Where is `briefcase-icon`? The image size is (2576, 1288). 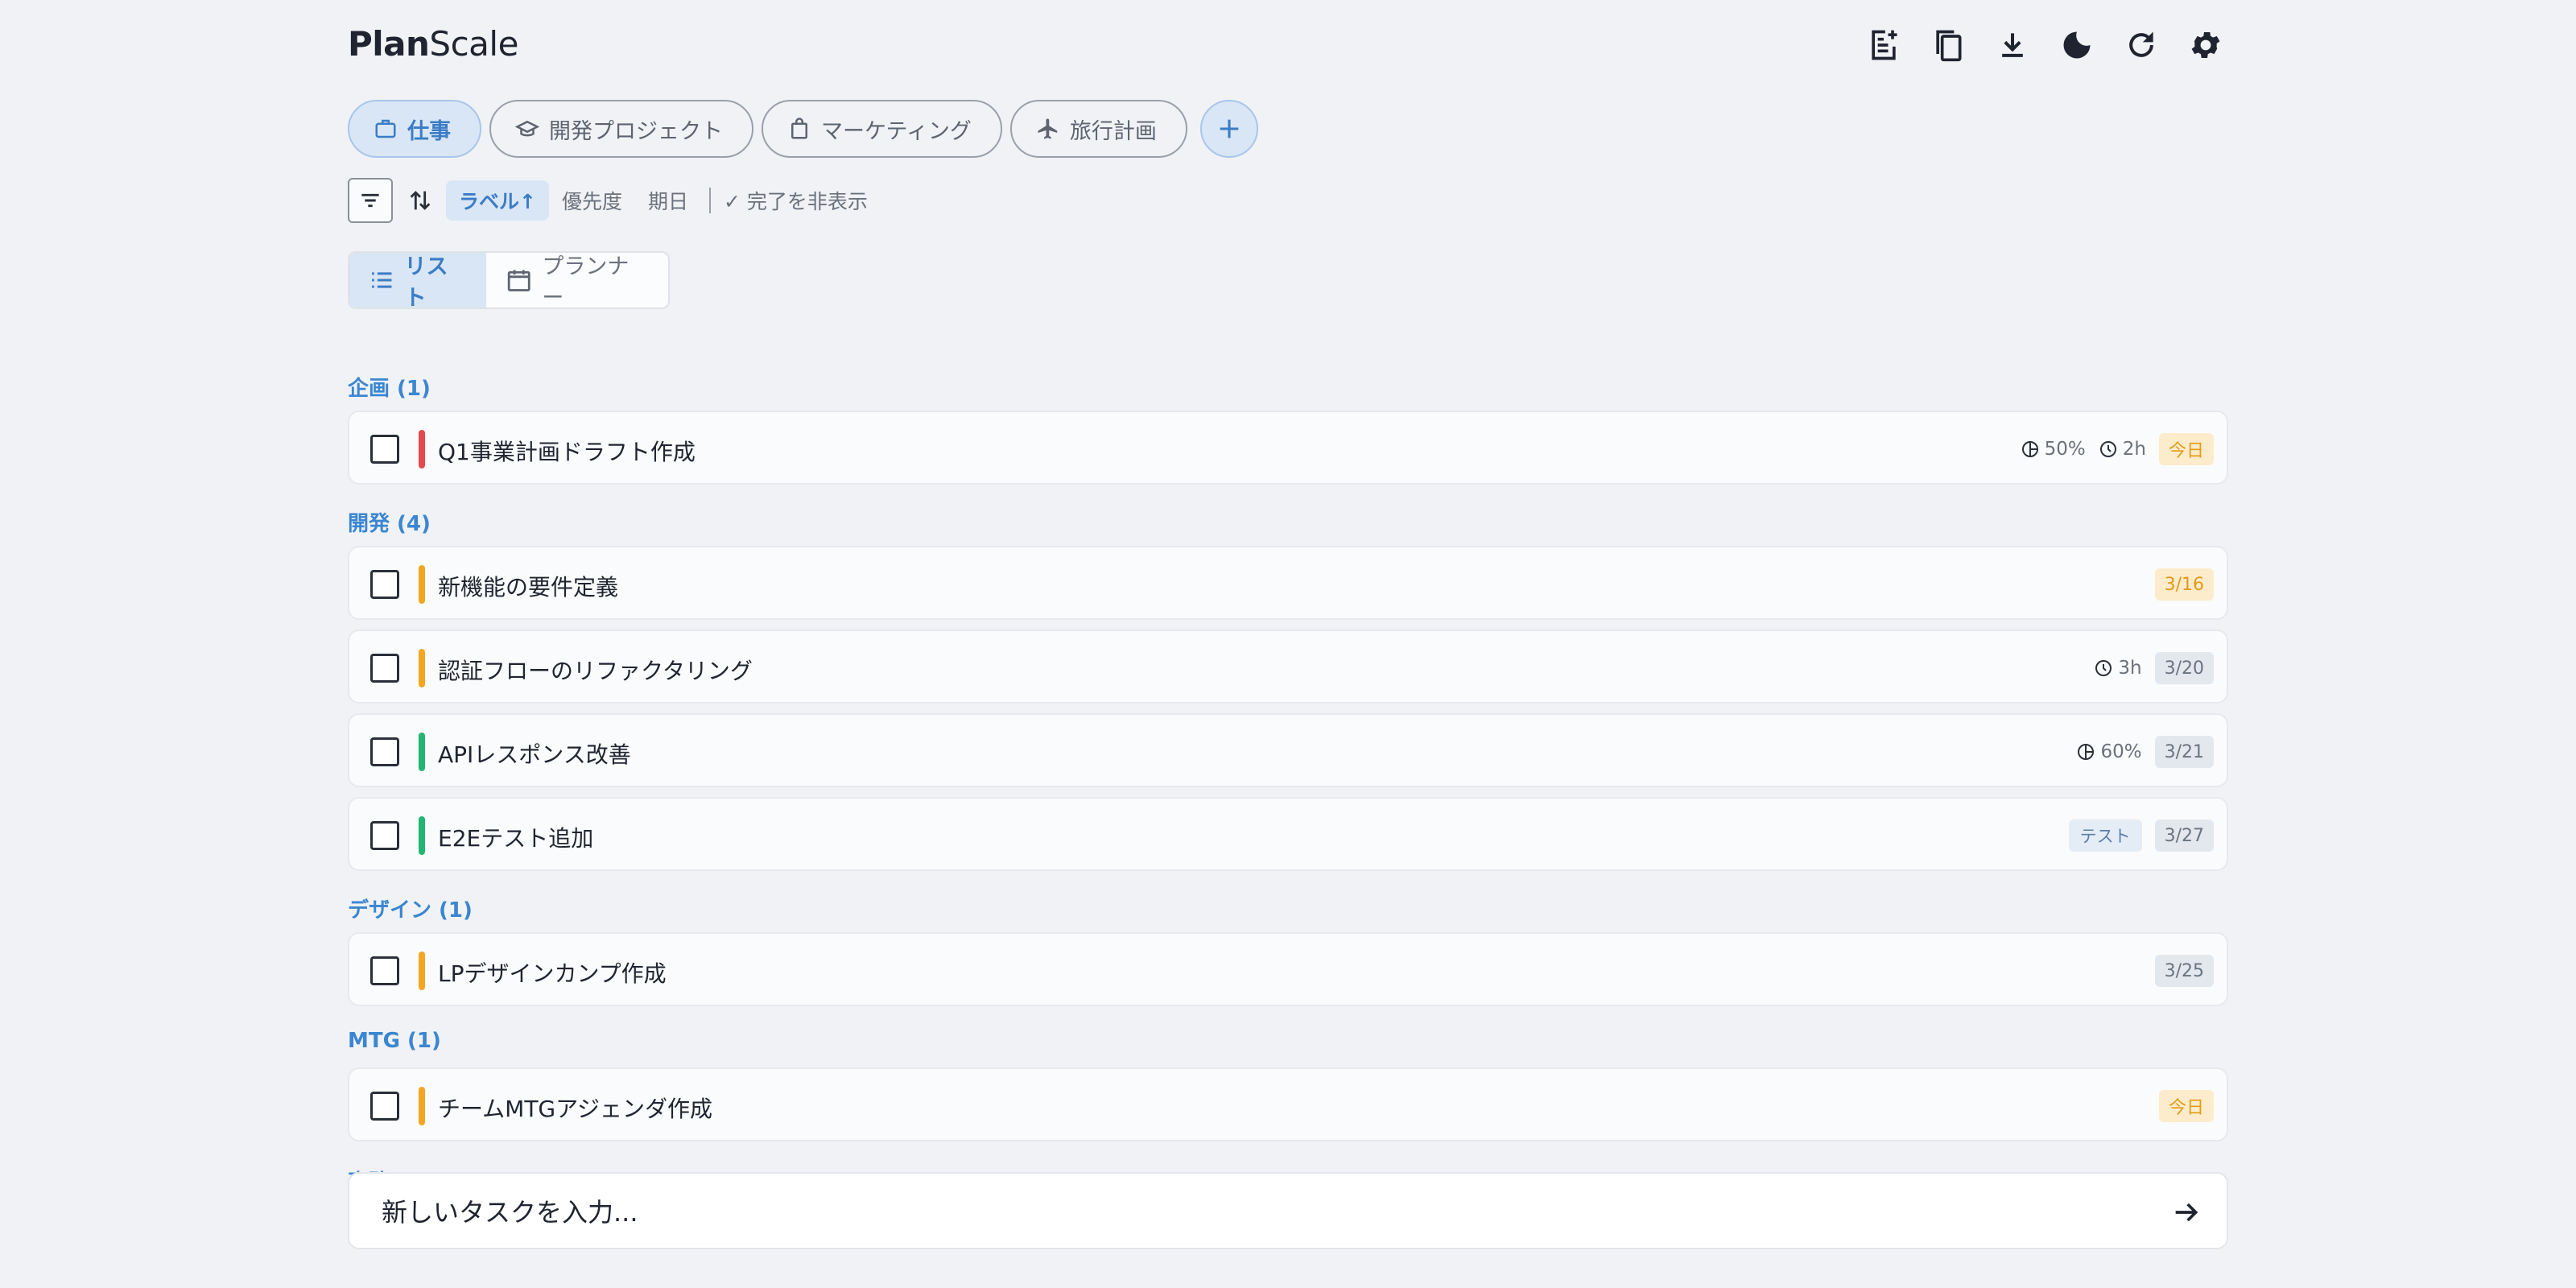
briefcase-icon is located at coordinates (385, 128).